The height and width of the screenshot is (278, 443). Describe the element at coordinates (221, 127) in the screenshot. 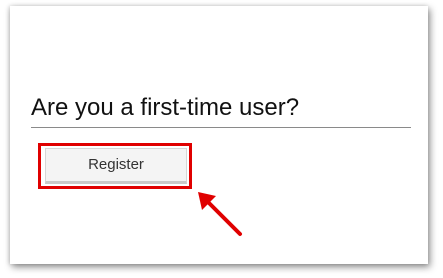

I see `heading-divider` at that location.